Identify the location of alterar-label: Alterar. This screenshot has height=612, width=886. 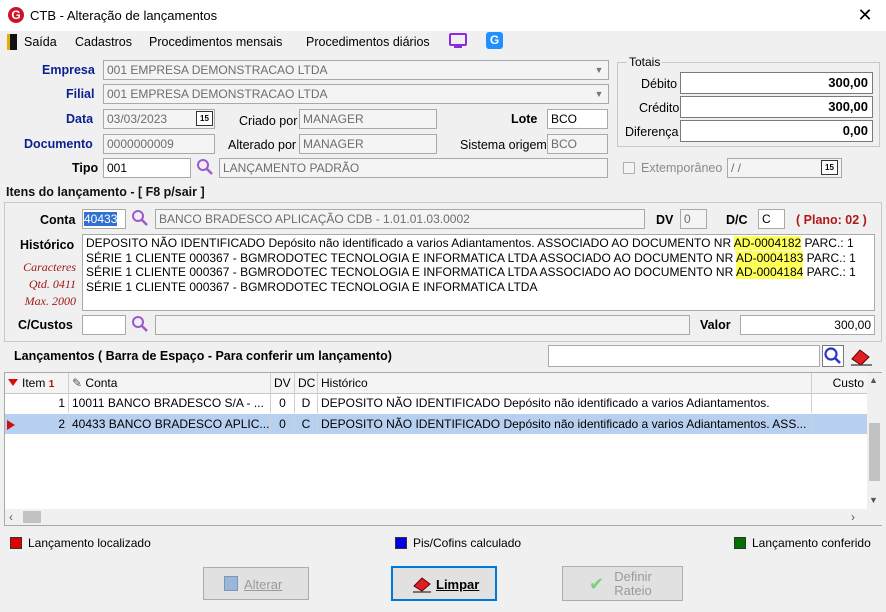
(263, 584).